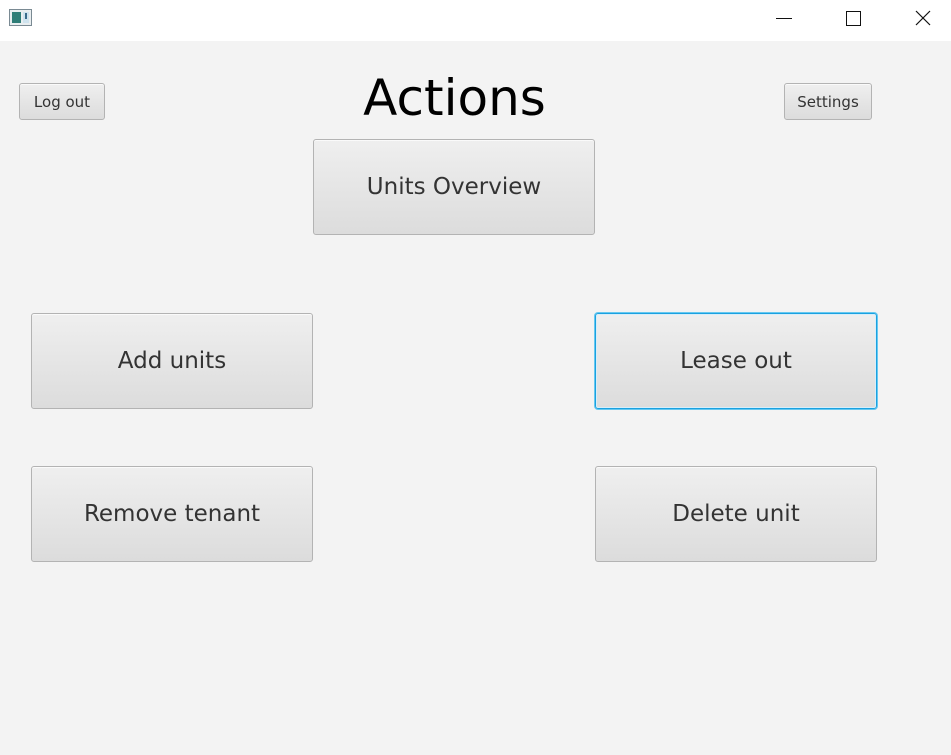 The height and width of the screenshot is (755, 951). Describe the element at coordinates (736, 361) in the screenshot. I see `lease-out-button: Lease out` at that location.